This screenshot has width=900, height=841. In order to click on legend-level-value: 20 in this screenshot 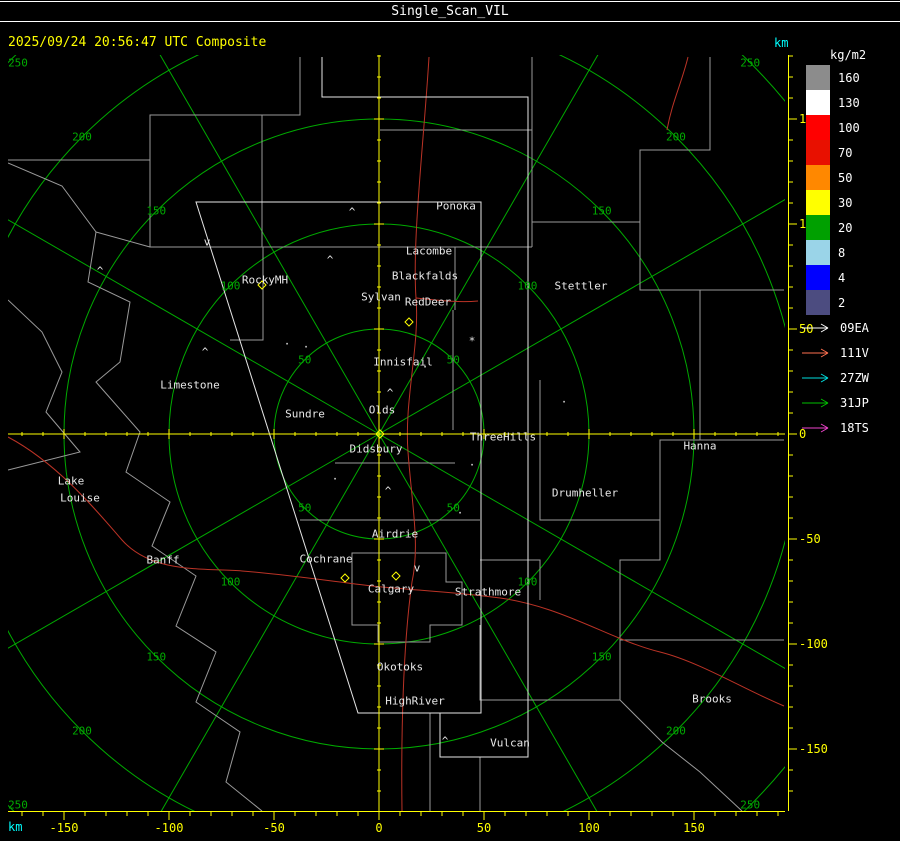, I will do `click(845, 227)`.